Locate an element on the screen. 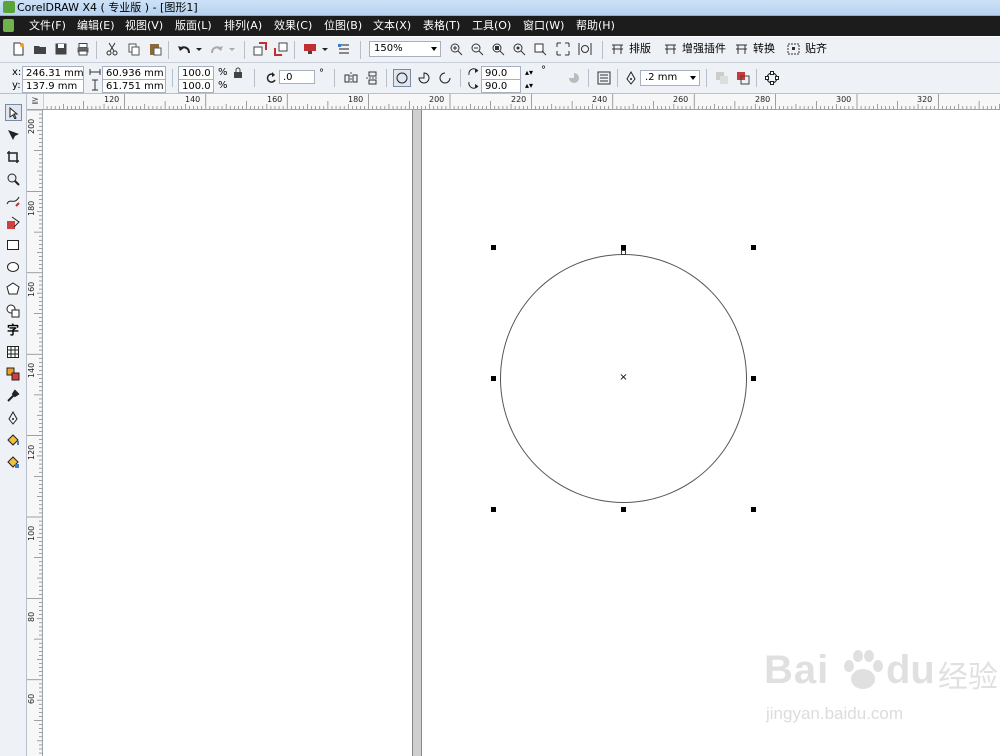 This screenshot has width=1000, height=756. plugin-convert-button: 转换 is located at coordinates (755, 49).